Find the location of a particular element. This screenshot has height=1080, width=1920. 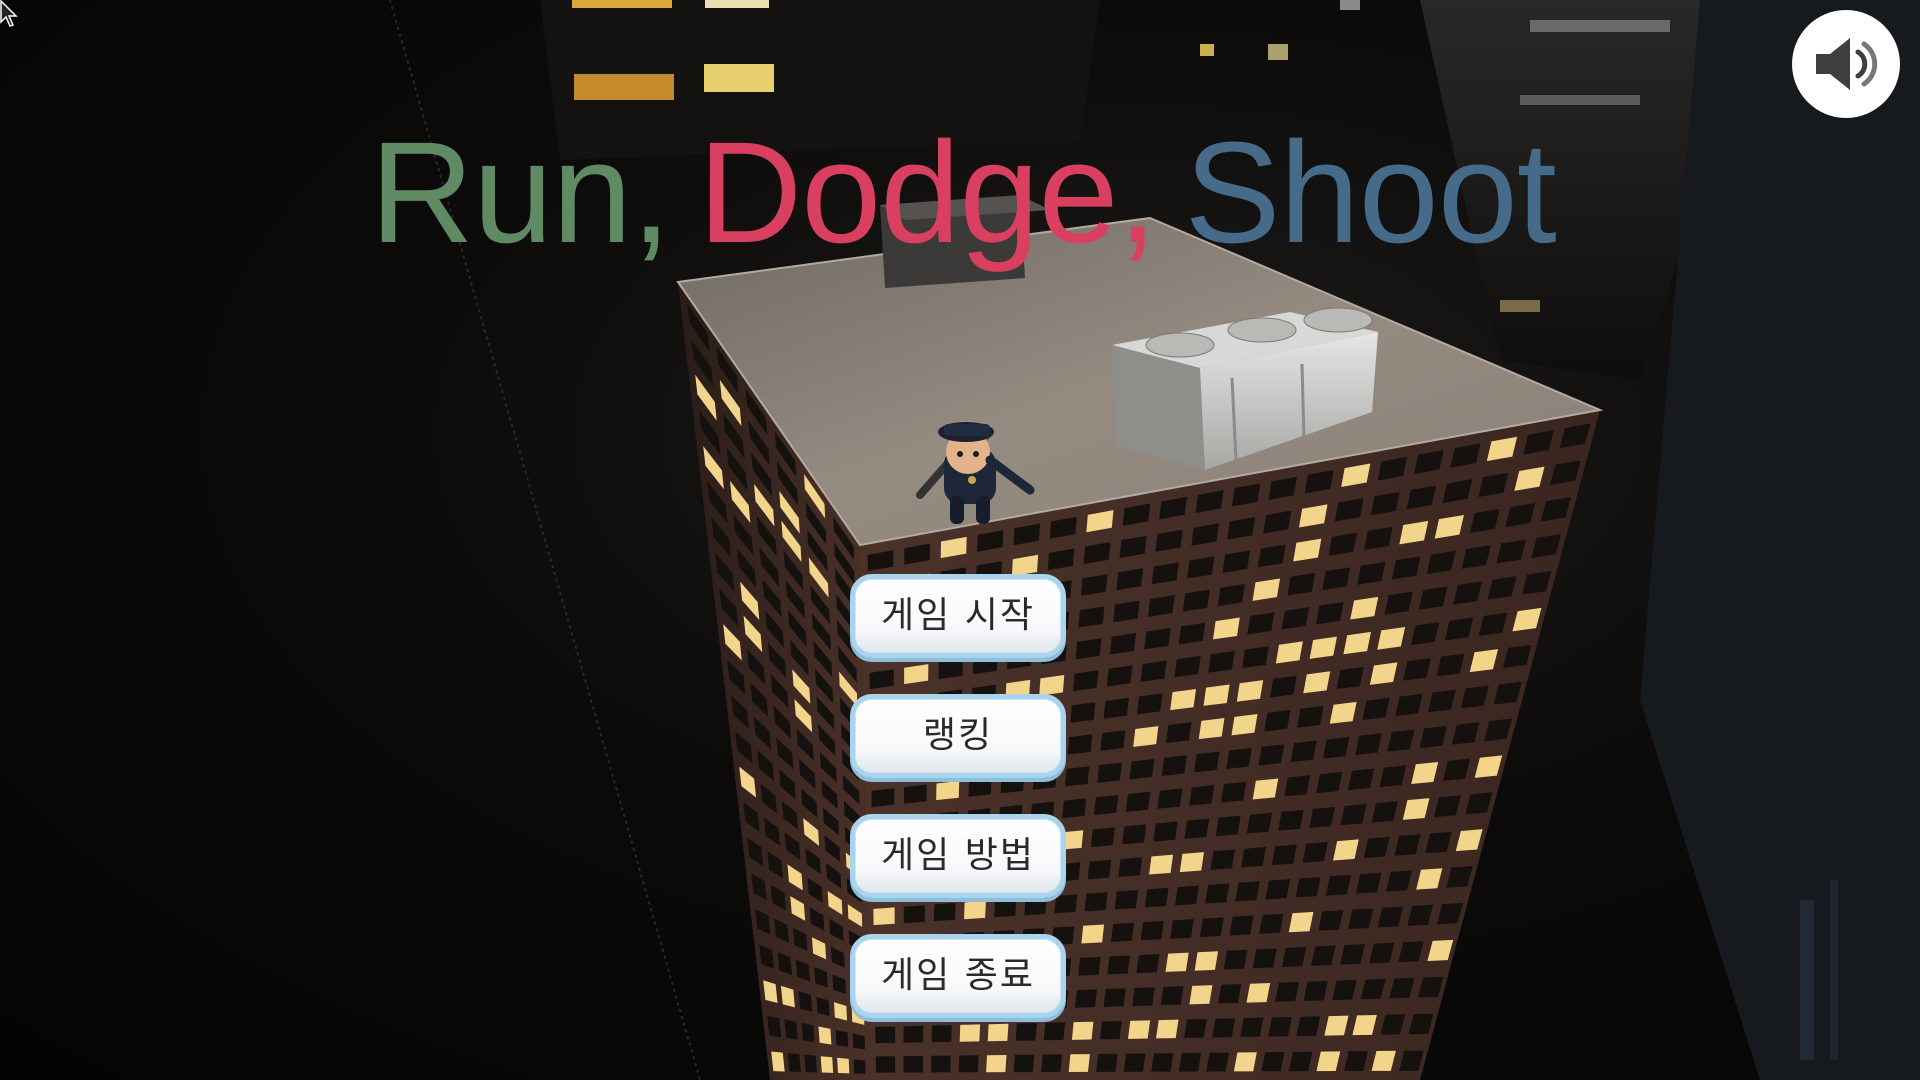

quit-game-button: 게임 종료 is located at coordinates (958, 976).